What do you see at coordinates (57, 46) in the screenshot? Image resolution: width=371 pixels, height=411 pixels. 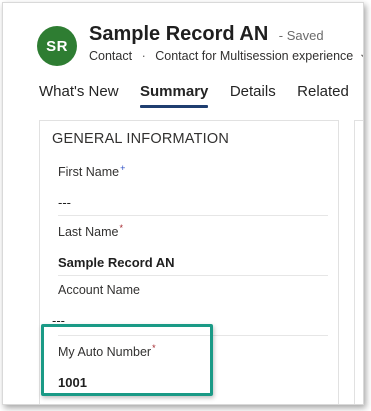 I see `avatar: SR` at bounding box center [57, 46].